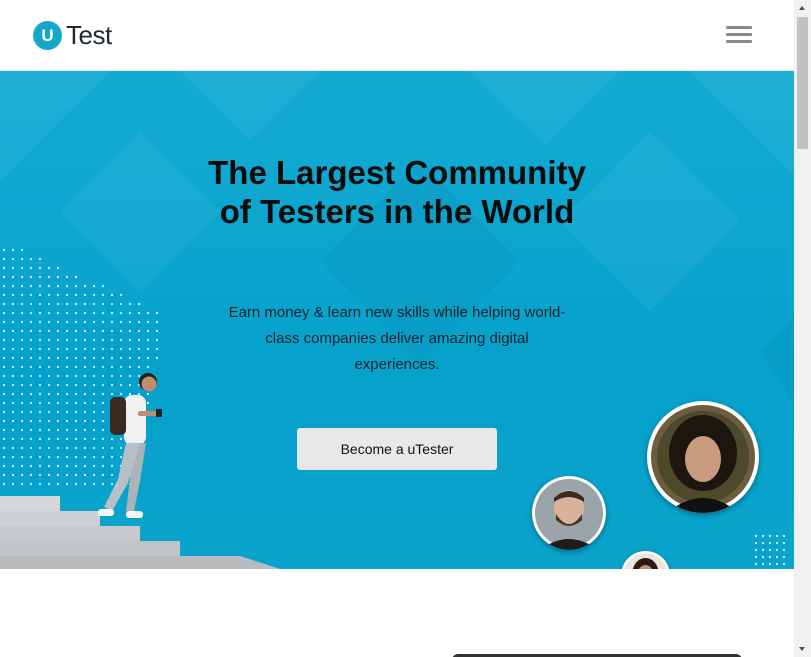 The width and height of the screenshot is (811, 657). What do you see at coordinates (802, 8) in the screenshot?
I see `scroll-up-arrow-icon` at bounding box center [802, 8].